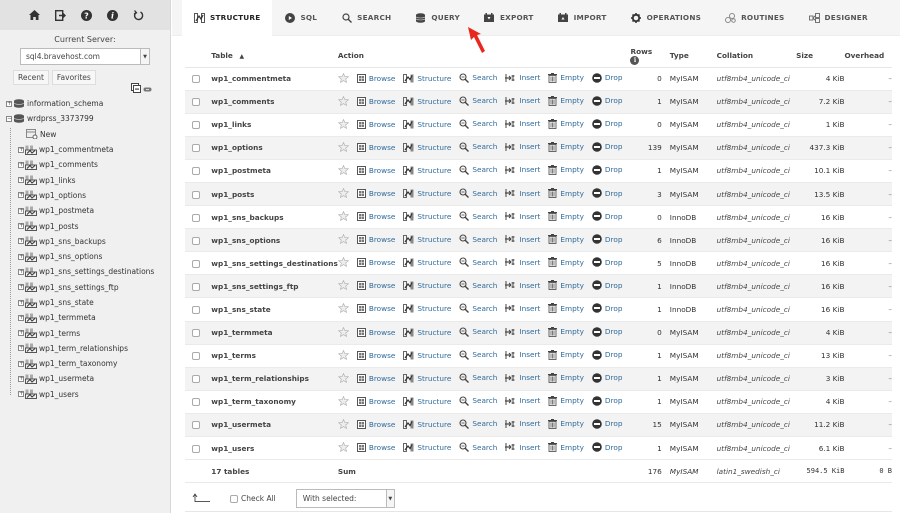 Image resolution: width=900 pixels, height=513 pixels. I want to click on tree-table-item: + wp1_postmeta, so click(88, 210).